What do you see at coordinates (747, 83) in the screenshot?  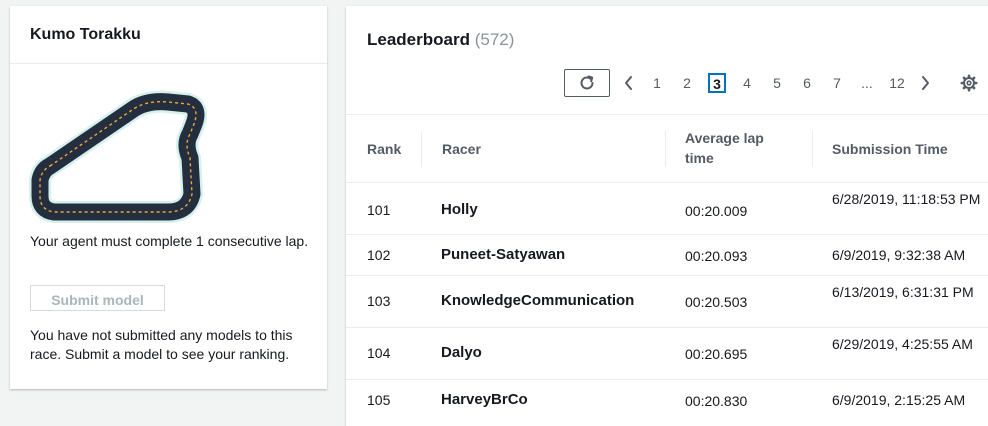 I see `page-4-button: 4` at bounding box center [747, 83].